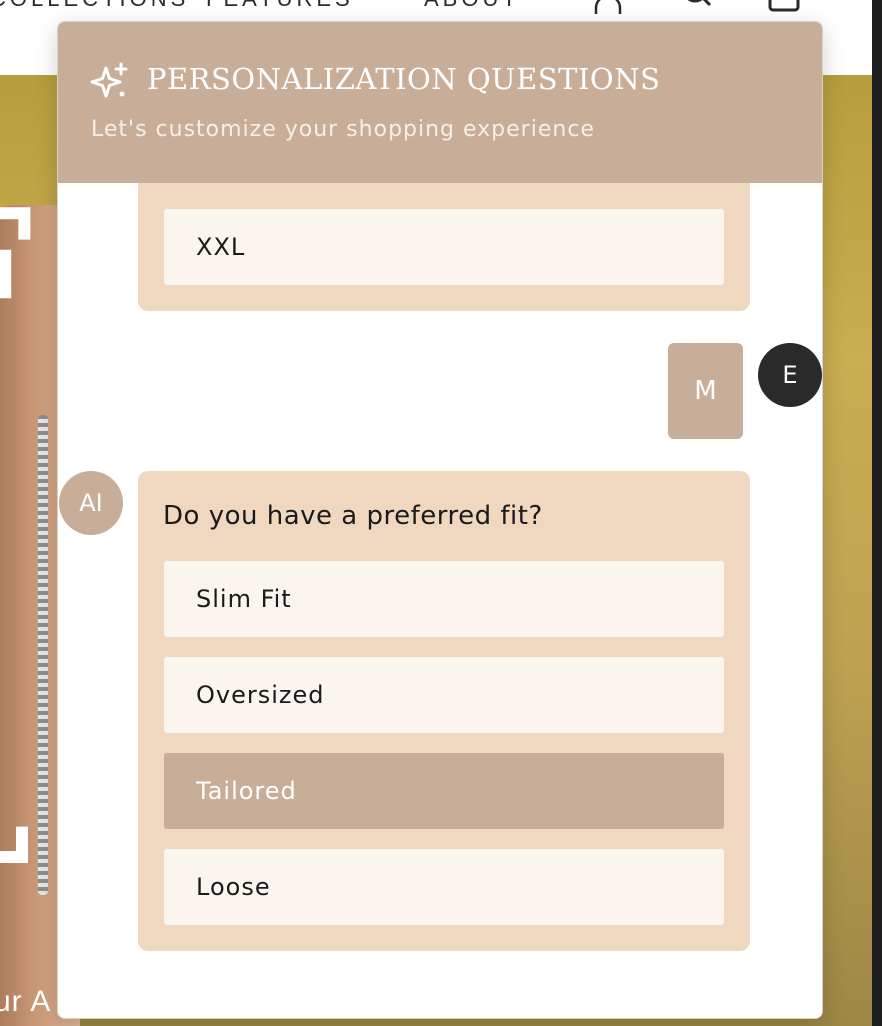  Describe the element at coordinates (343, 129) in the screenshot. I see `panel-subtitle: Let's customize your shopping experience` at that location.